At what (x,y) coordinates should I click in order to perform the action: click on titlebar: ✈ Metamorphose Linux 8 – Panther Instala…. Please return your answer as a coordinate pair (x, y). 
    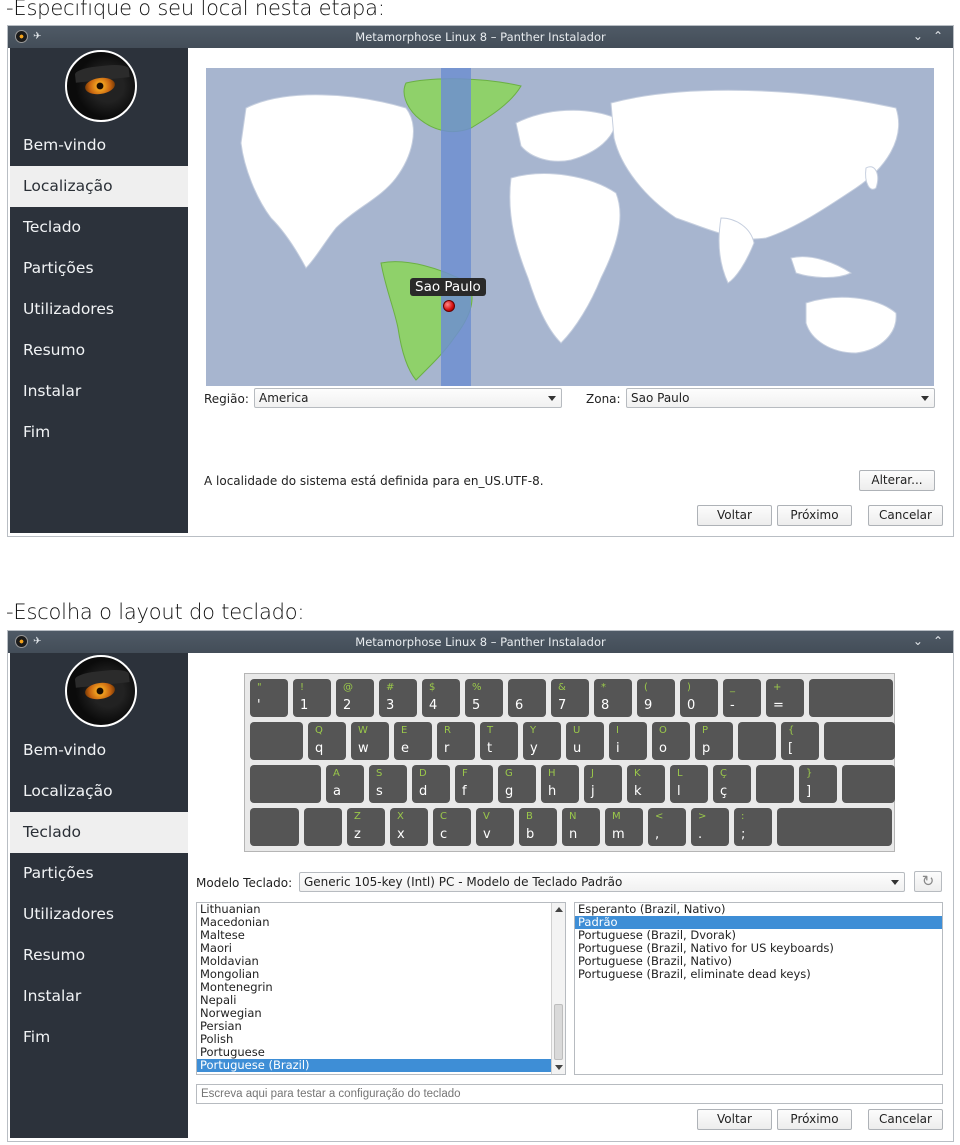
    Looking at the image, I should click on (480, 37).